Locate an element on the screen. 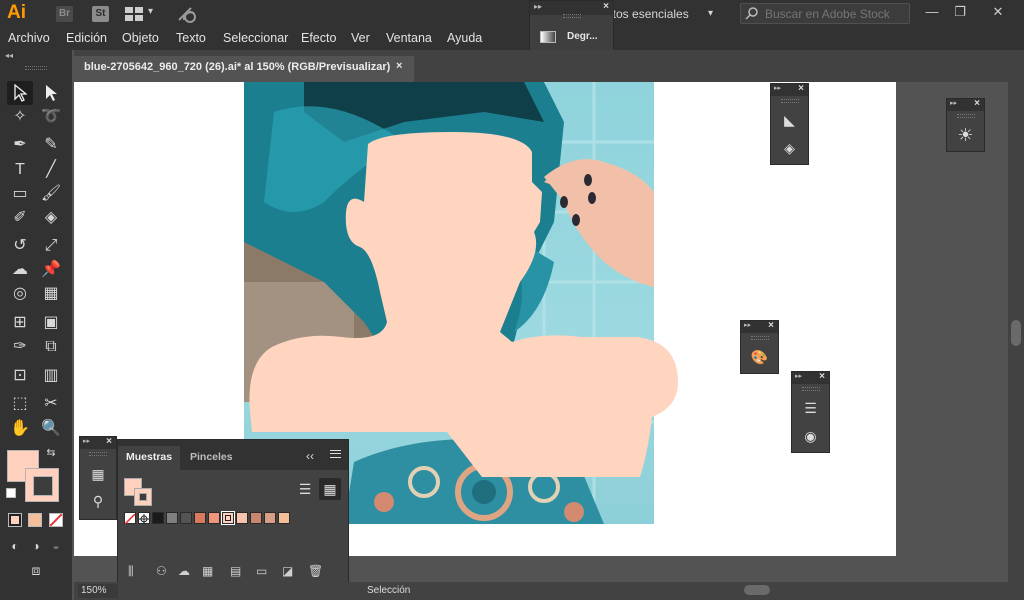 The image size is (1024, 600). shaper-tool-icon: ✐ is located at coordinates (20, 218).